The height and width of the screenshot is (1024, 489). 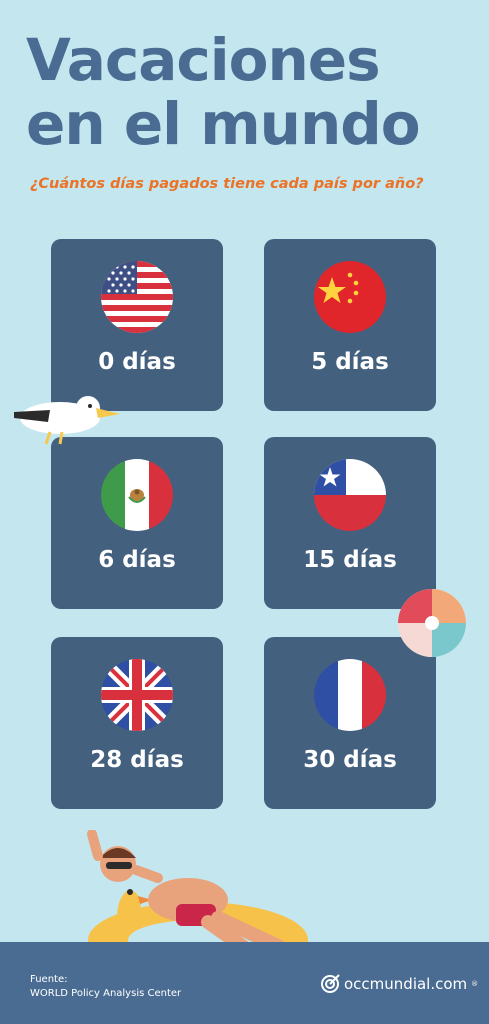 What do you see at coordinates (350, 495) in the screenshot?
I see `chile-flag-icon` at bounding box center [350, 495].